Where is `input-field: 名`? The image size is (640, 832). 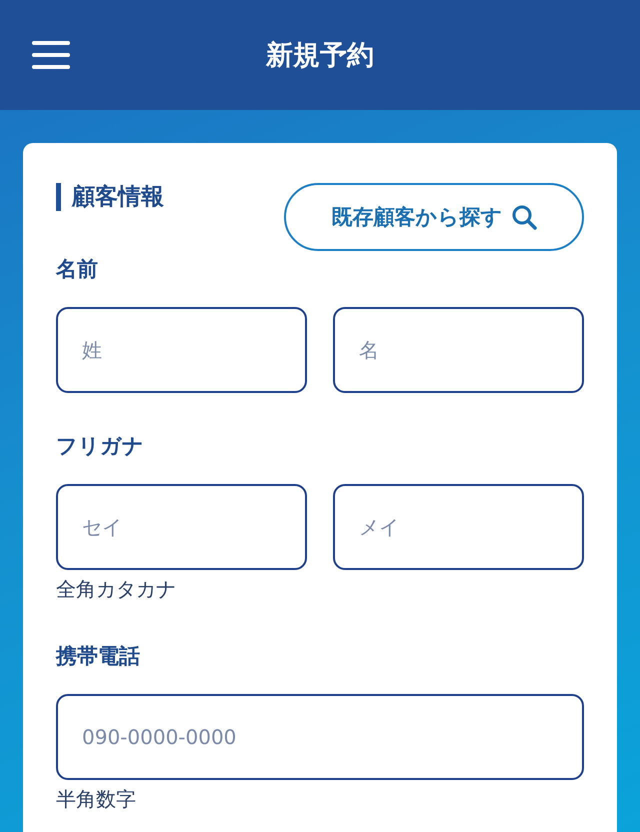
input-field: 名 is located at coordinates (458, 350).